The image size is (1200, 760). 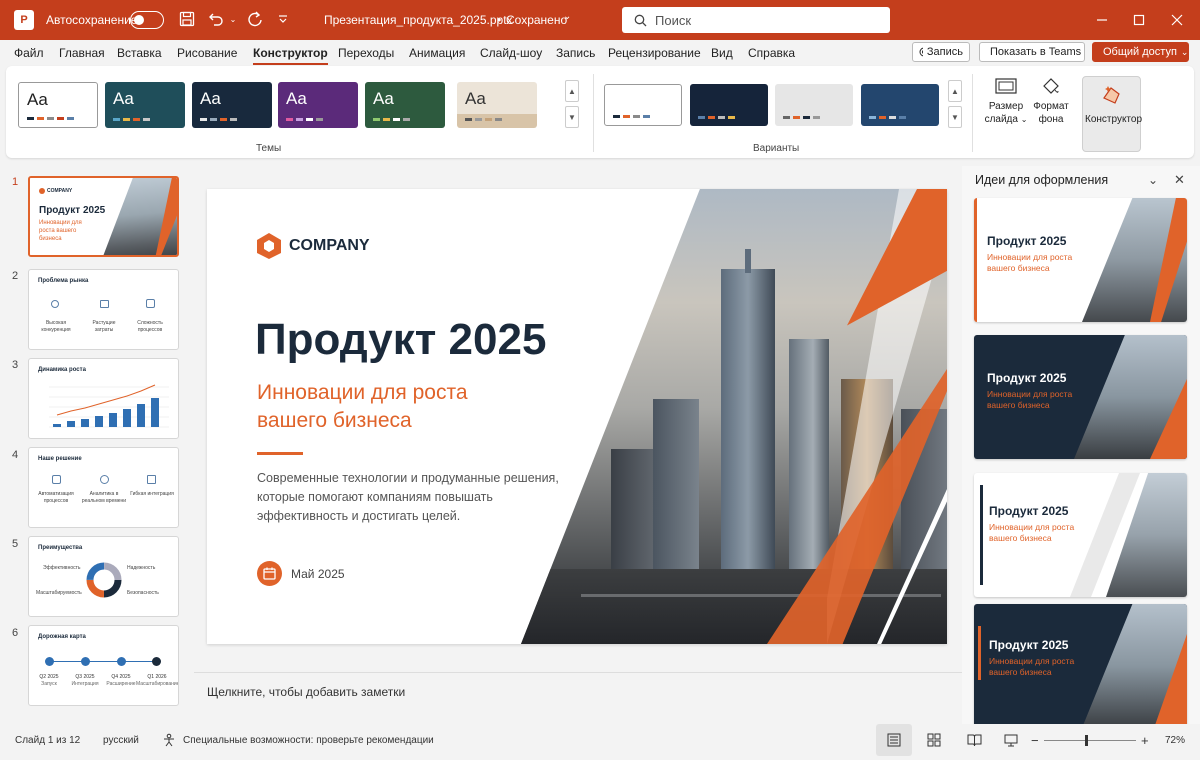 I want to click on zoom-slider-thumb, so click(x=1086, y=740).